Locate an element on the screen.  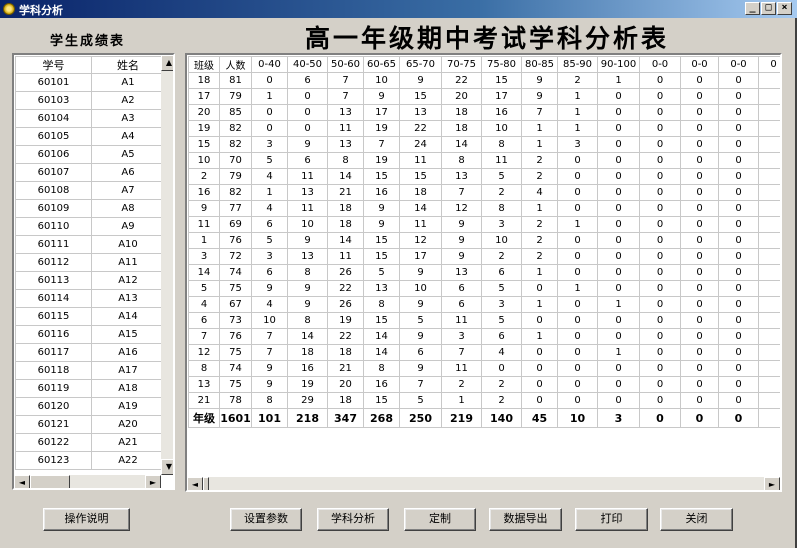
table-row: 60115 A14 is located at coordinates (90, 316).